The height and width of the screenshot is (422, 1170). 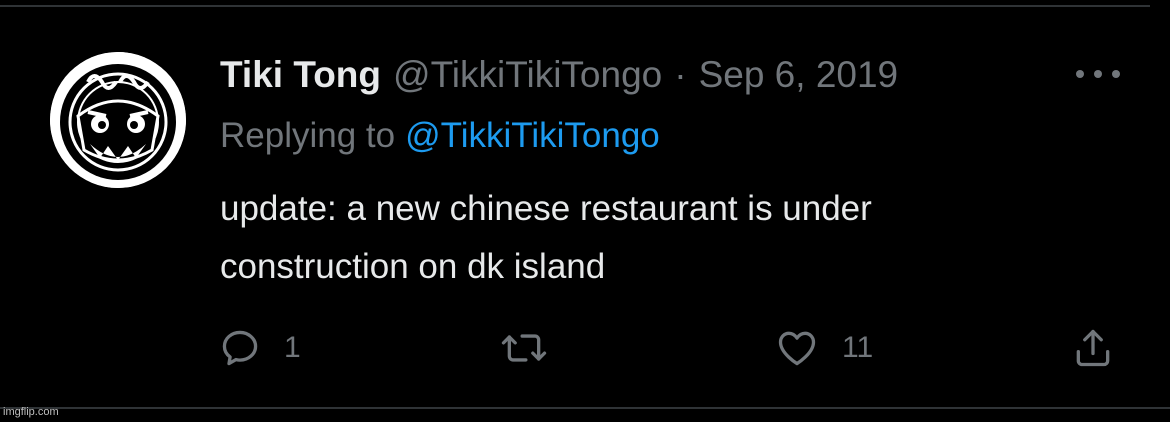 I want to click on like-button: 11, so click(x=823, y=348).